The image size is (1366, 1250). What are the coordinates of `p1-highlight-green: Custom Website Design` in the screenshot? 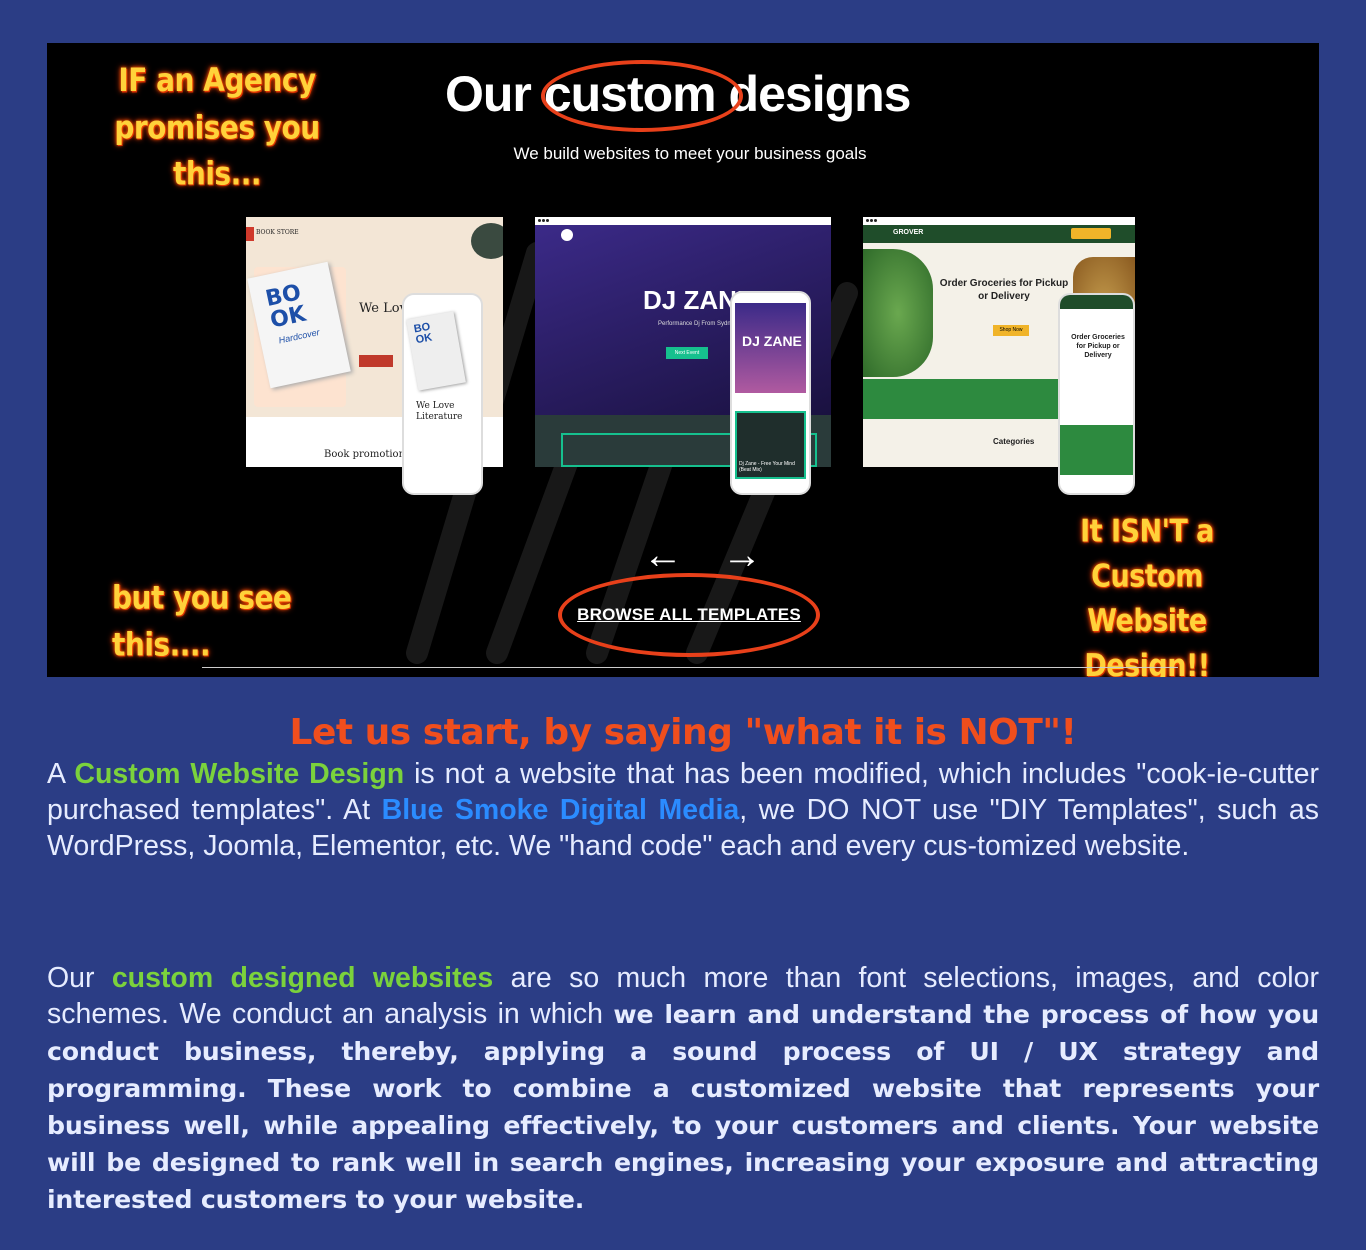 It's located at (239, 774).